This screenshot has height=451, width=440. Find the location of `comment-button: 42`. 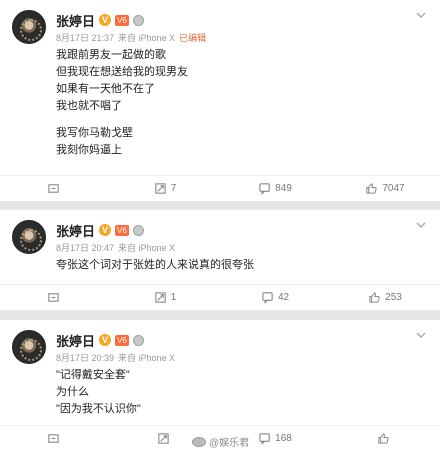

comment-button: 42 is located at coordinates (275, 297).